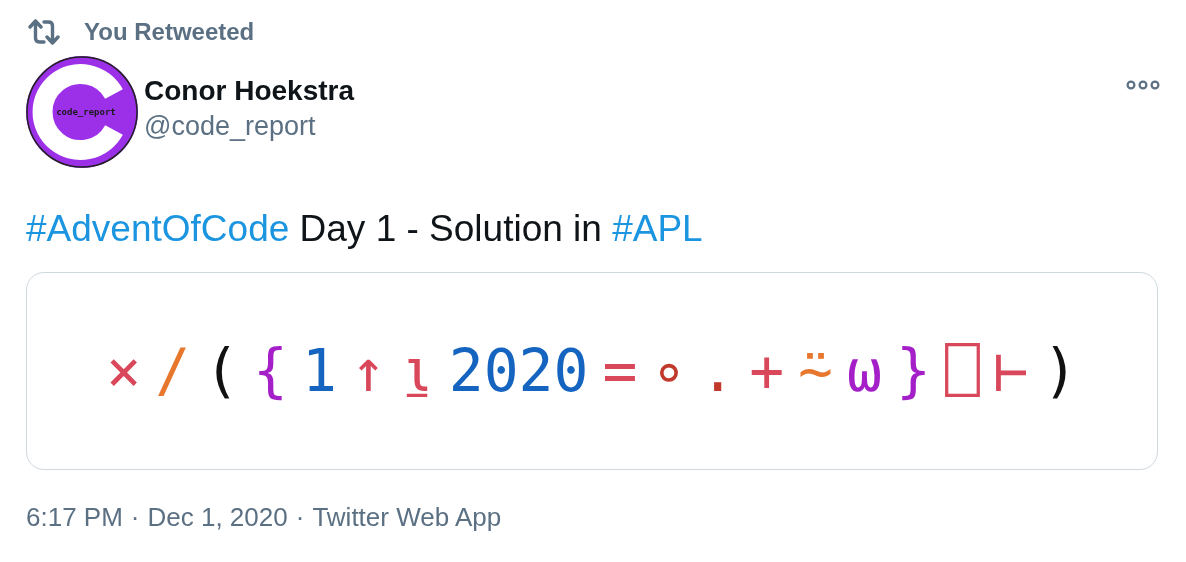 The width and height of the screenshot is (1186, 562). I want to click on code-token: +, so click(767, 371).